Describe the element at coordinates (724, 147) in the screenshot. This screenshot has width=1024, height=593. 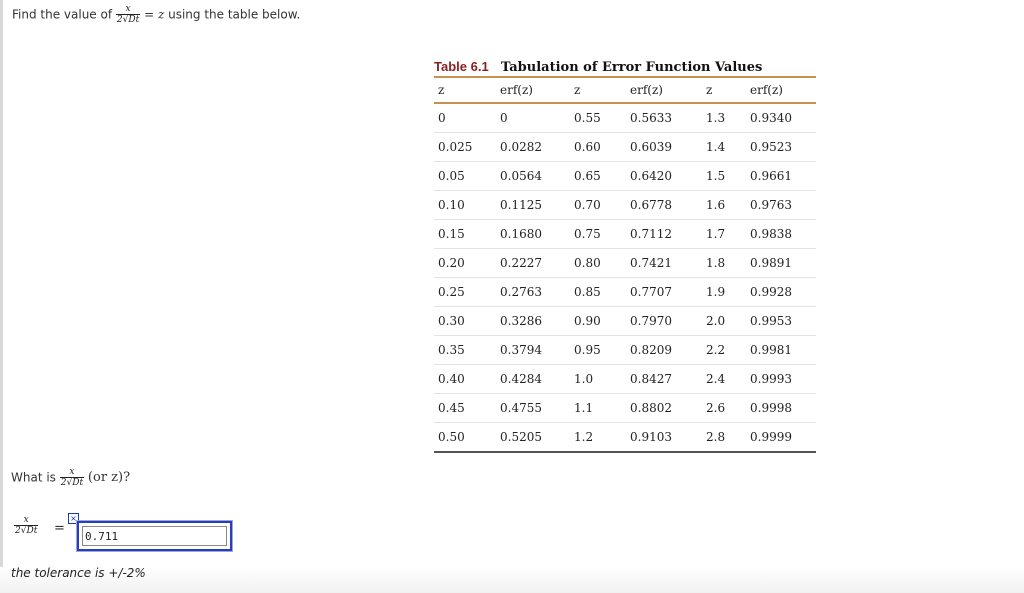
I see `table-cell: 1.4` at that location.